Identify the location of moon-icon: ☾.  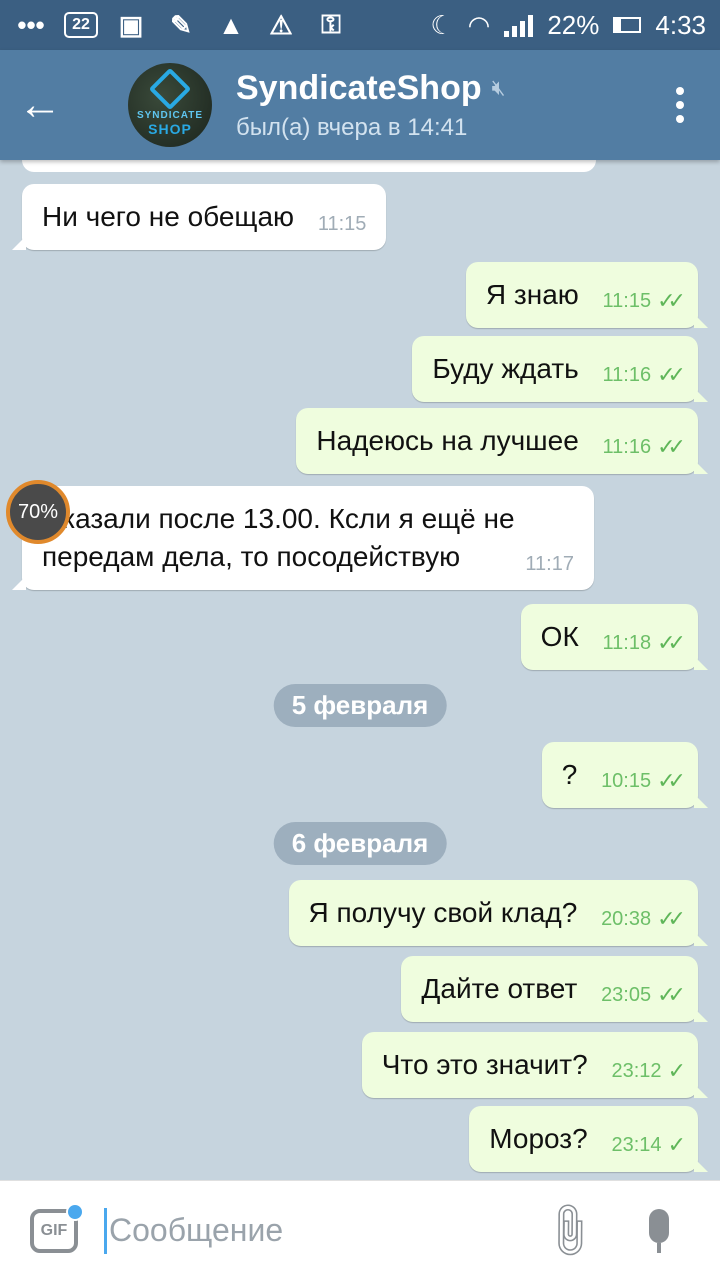
(442, 24).